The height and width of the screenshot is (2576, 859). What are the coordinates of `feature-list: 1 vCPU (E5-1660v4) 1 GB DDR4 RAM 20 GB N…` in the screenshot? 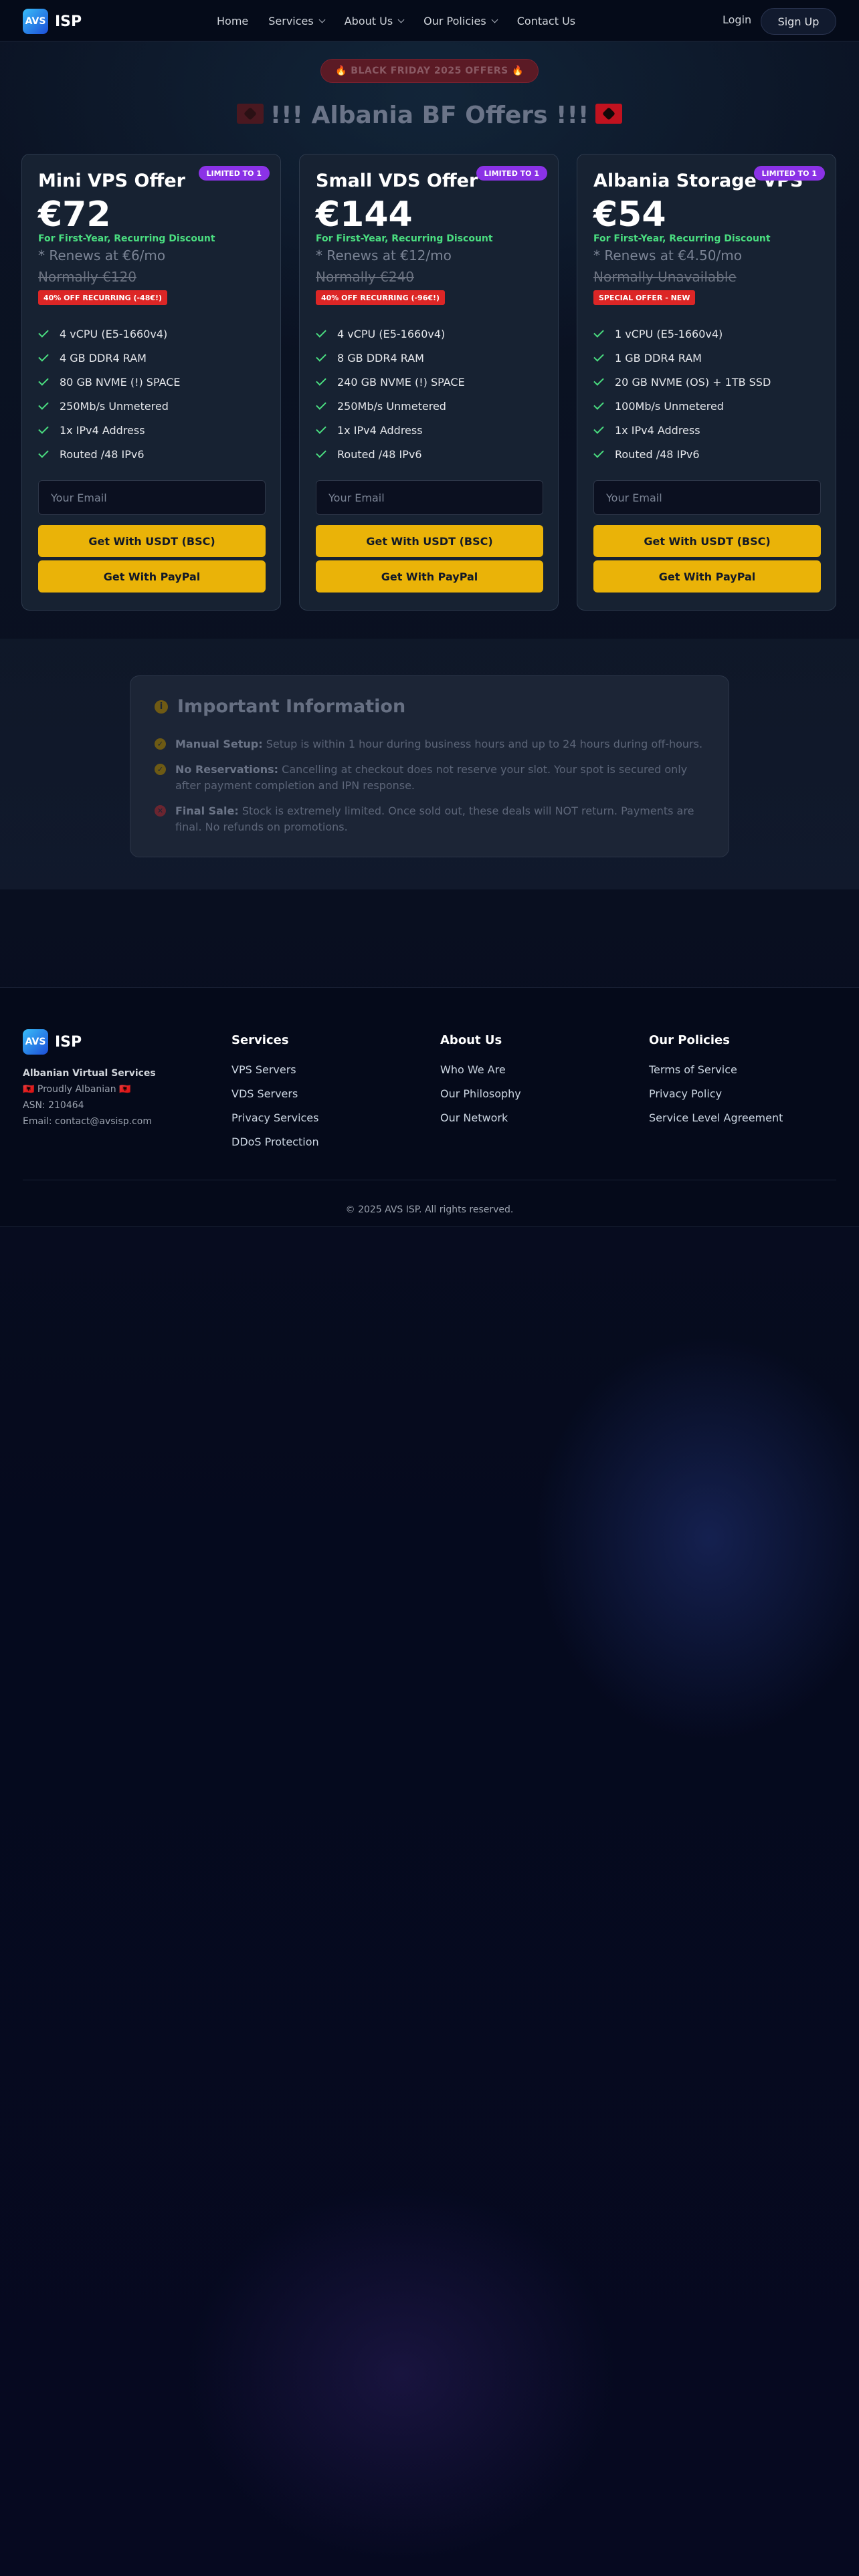 It's located at (682, 394).